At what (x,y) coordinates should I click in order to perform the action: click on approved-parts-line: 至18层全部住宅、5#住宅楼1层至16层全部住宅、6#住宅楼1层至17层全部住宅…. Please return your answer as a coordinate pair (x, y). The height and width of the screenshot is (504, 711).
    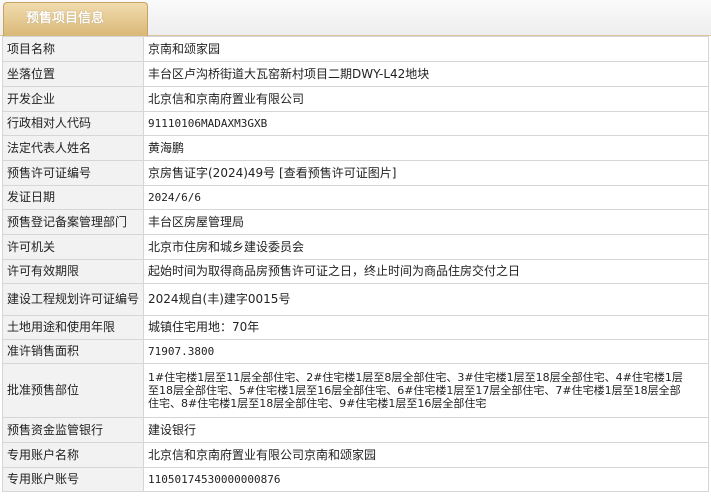
    Looking at the image, I should click on (414, 390).